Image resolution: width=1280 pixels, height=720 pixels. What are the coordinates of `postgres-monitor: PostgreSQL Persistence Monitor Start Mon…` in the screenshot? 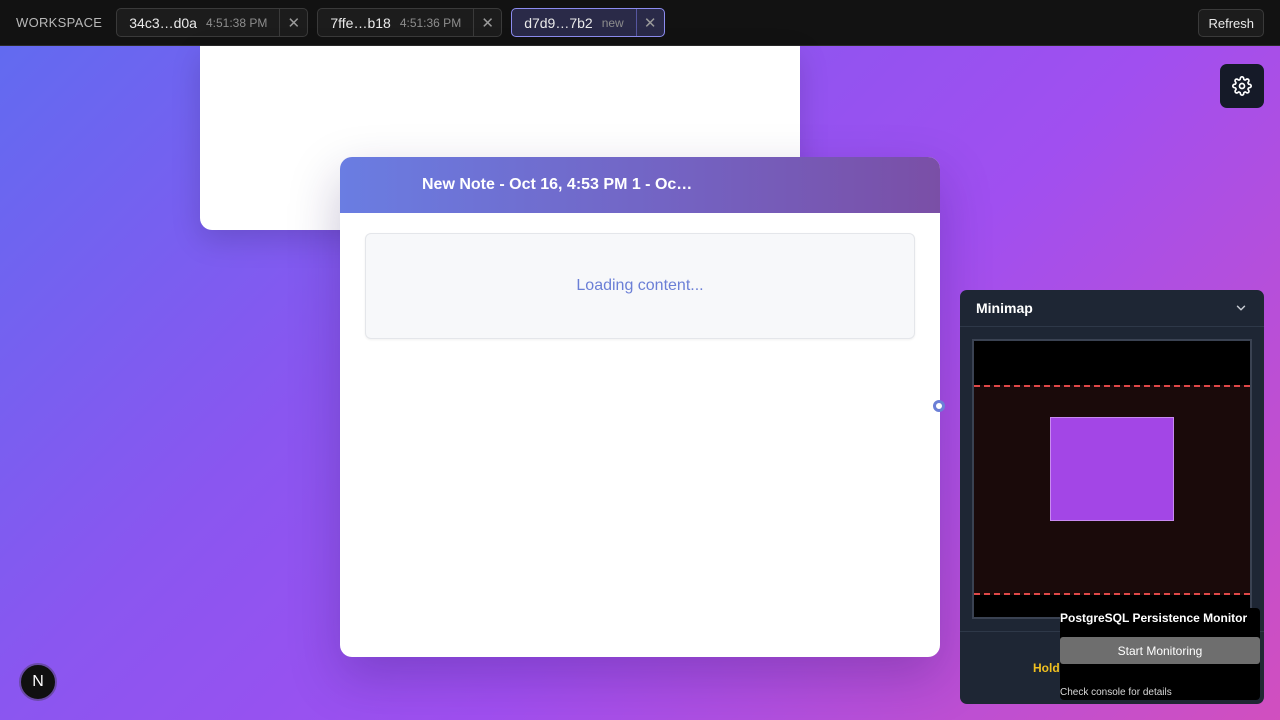 It's located at (1160, 654).